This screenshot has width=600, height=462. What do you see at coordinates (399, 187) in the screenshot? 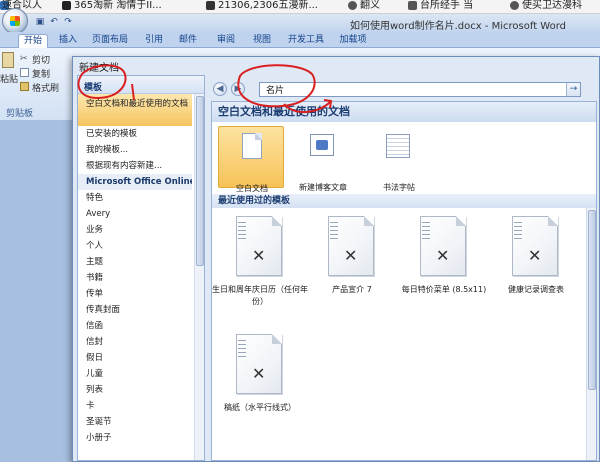
I see `tile-label: 书法字帖` at bounding box center [399, 187].